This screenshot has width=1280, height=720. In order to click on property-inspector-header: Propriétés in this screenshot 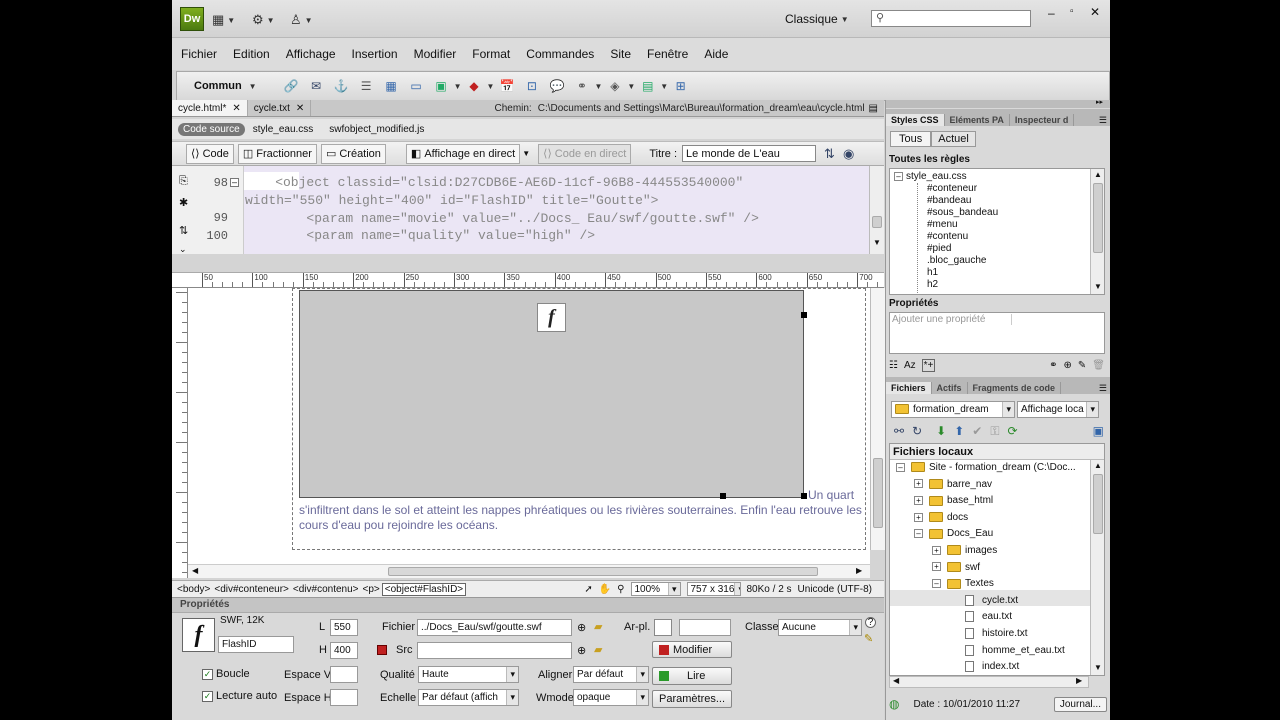, I will do `click(528, 605)`.